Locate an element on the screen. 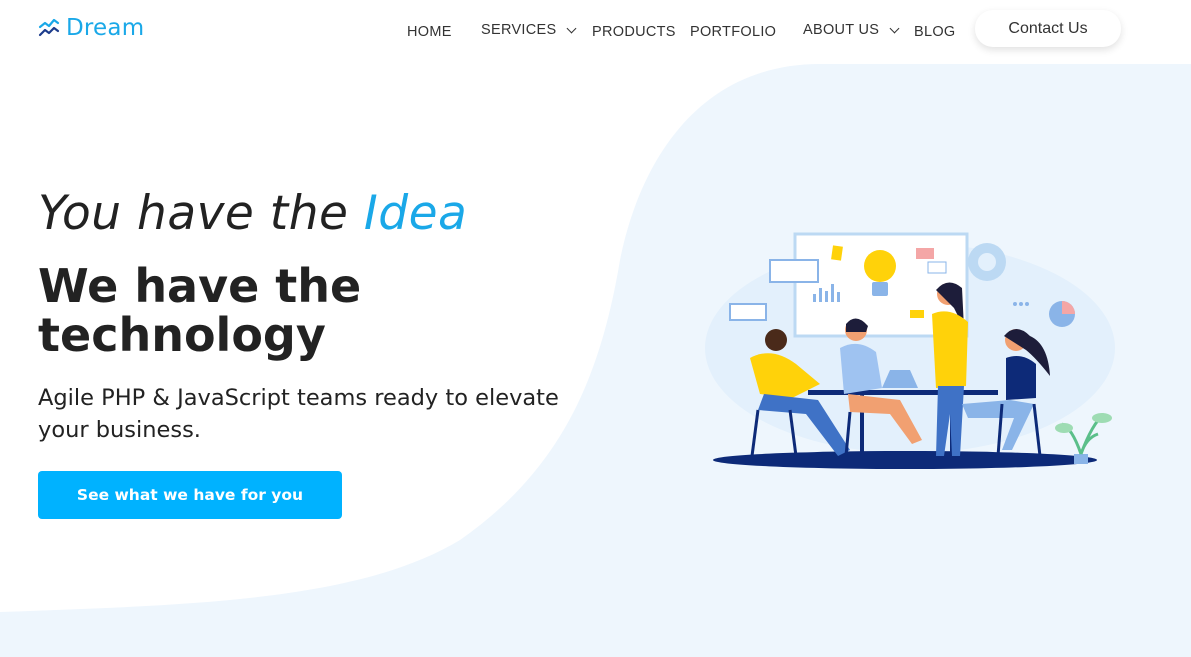 The image size is (1191, 657). contact-us-button: Contact Us is located at coordinates (1048, 28).